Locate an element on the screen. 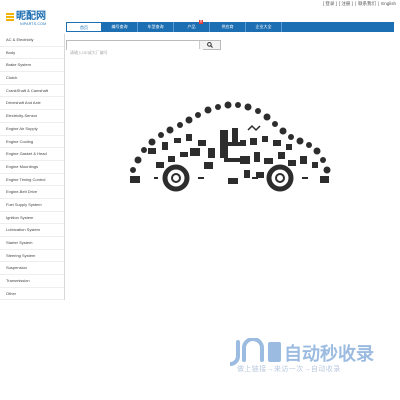 The height and width of the screenshot is (400, 400). tab-home: 首页 is located at coordinates (84, 27).